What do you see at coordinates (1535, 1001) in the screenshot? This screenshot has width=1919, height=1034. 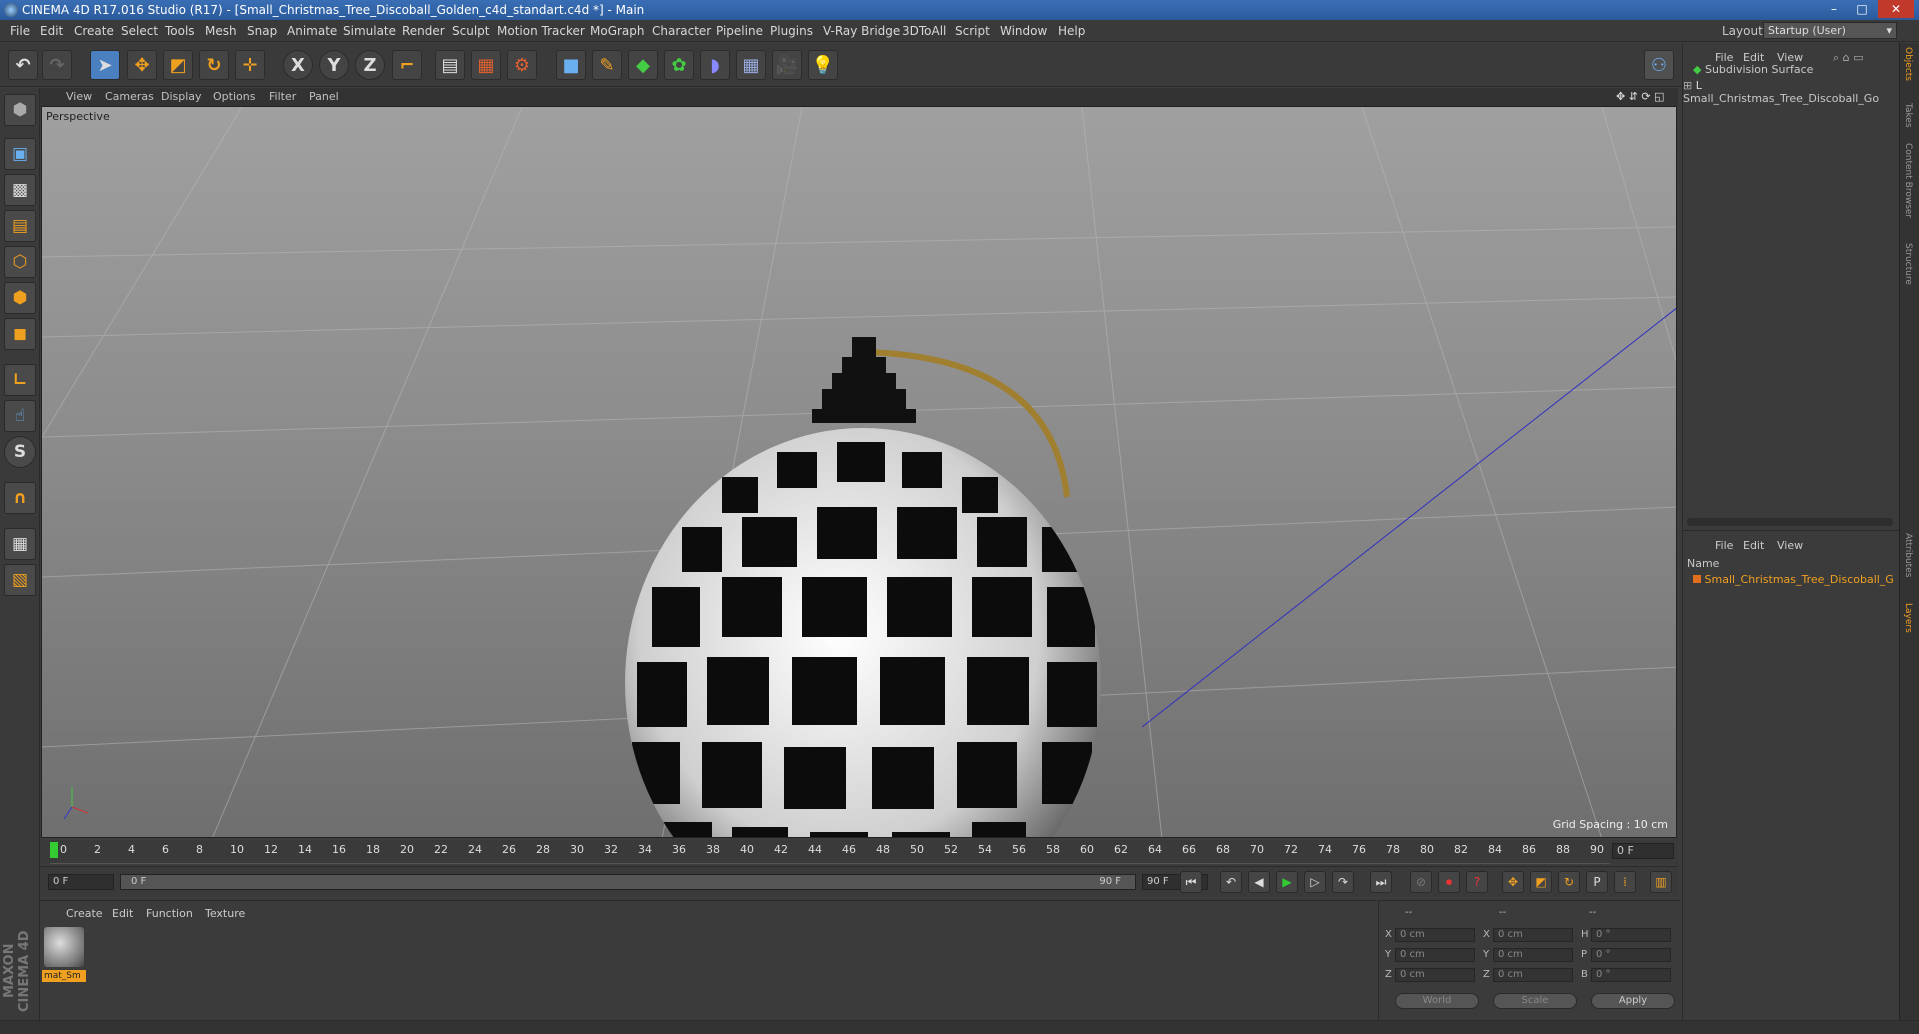 I see `scale-select: Scale` at bounding box center [1535, 1001].